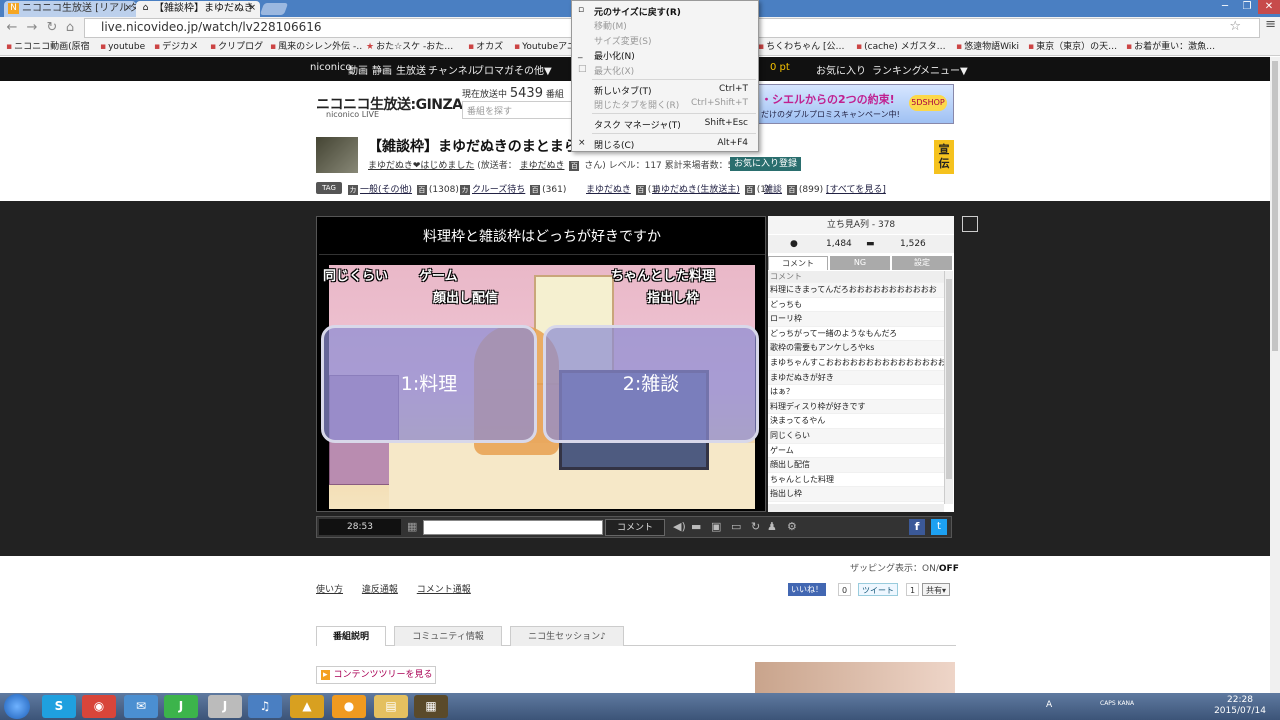 This screenshot has height=720, width=1280. What do you see at coordinates (614, 55) in the screenshot?
I see `menu-minimize: 最小化(N)` at bounding box center [614, 55].